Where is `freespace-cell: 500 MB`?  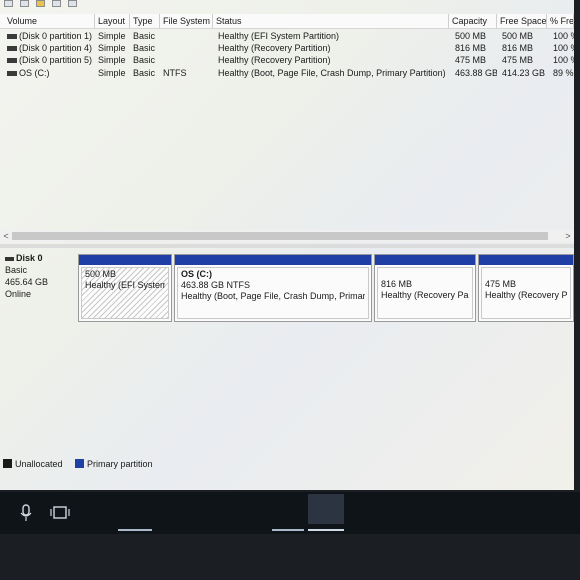
freespace-cell: 500 MB is located at coordinates (518, 36).